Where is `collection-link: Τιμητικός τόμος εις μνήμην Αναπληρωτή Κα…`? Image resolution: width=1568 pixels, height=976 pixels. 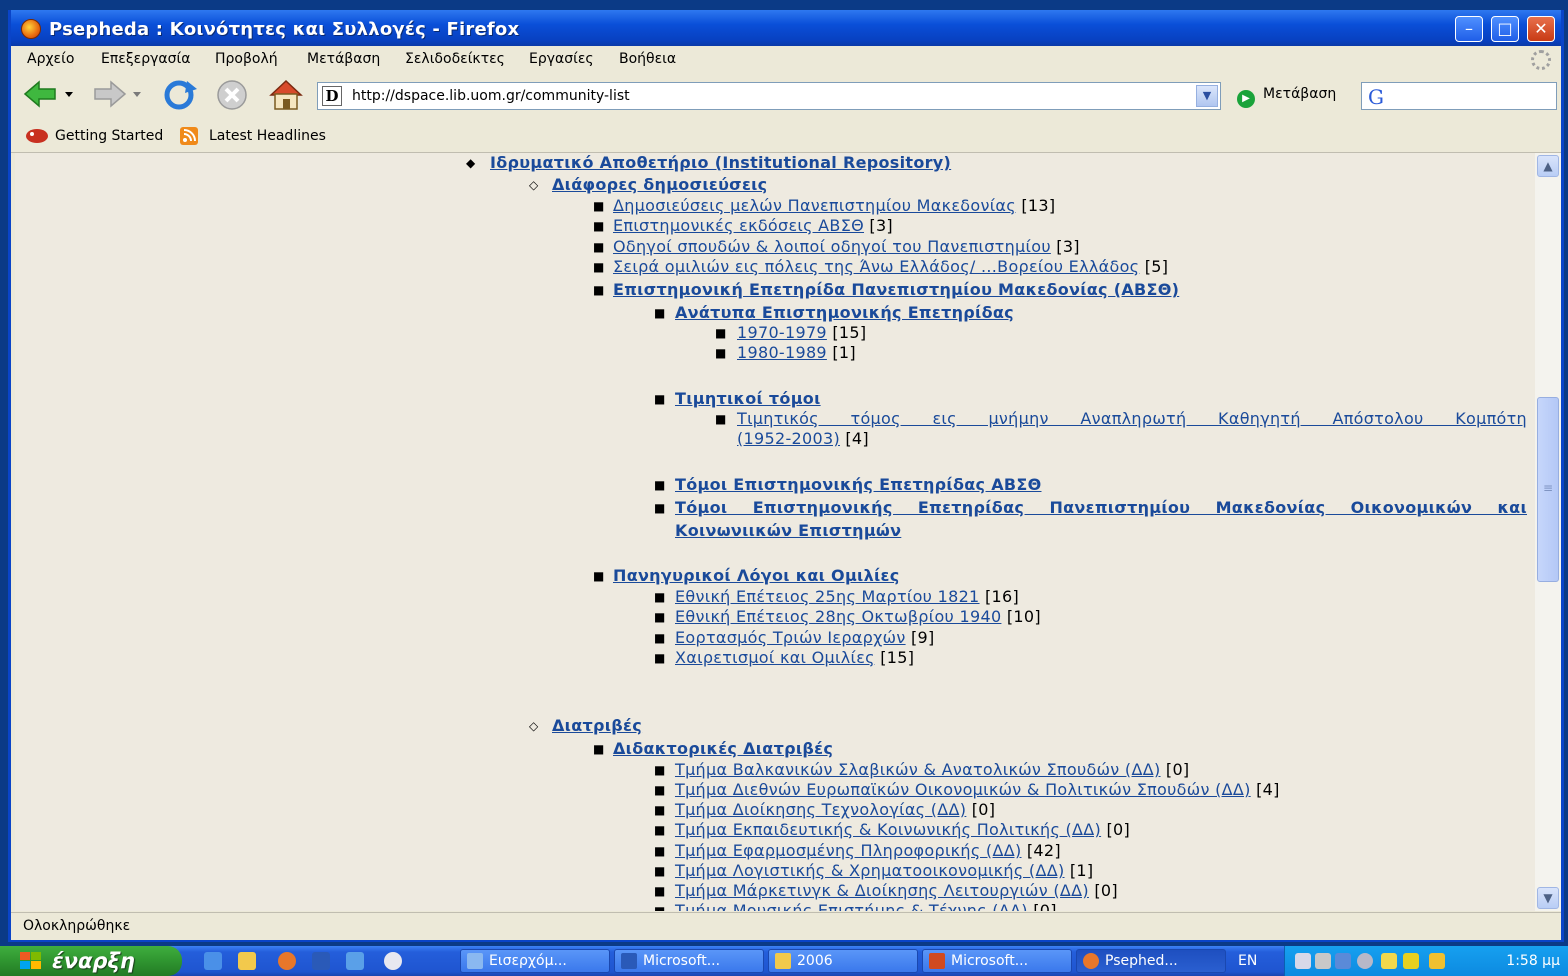 collection-link: Τιμητικός τόμος εις μνήμην Αναπληρωτή Κα… is located at coordinates (1132, 418).